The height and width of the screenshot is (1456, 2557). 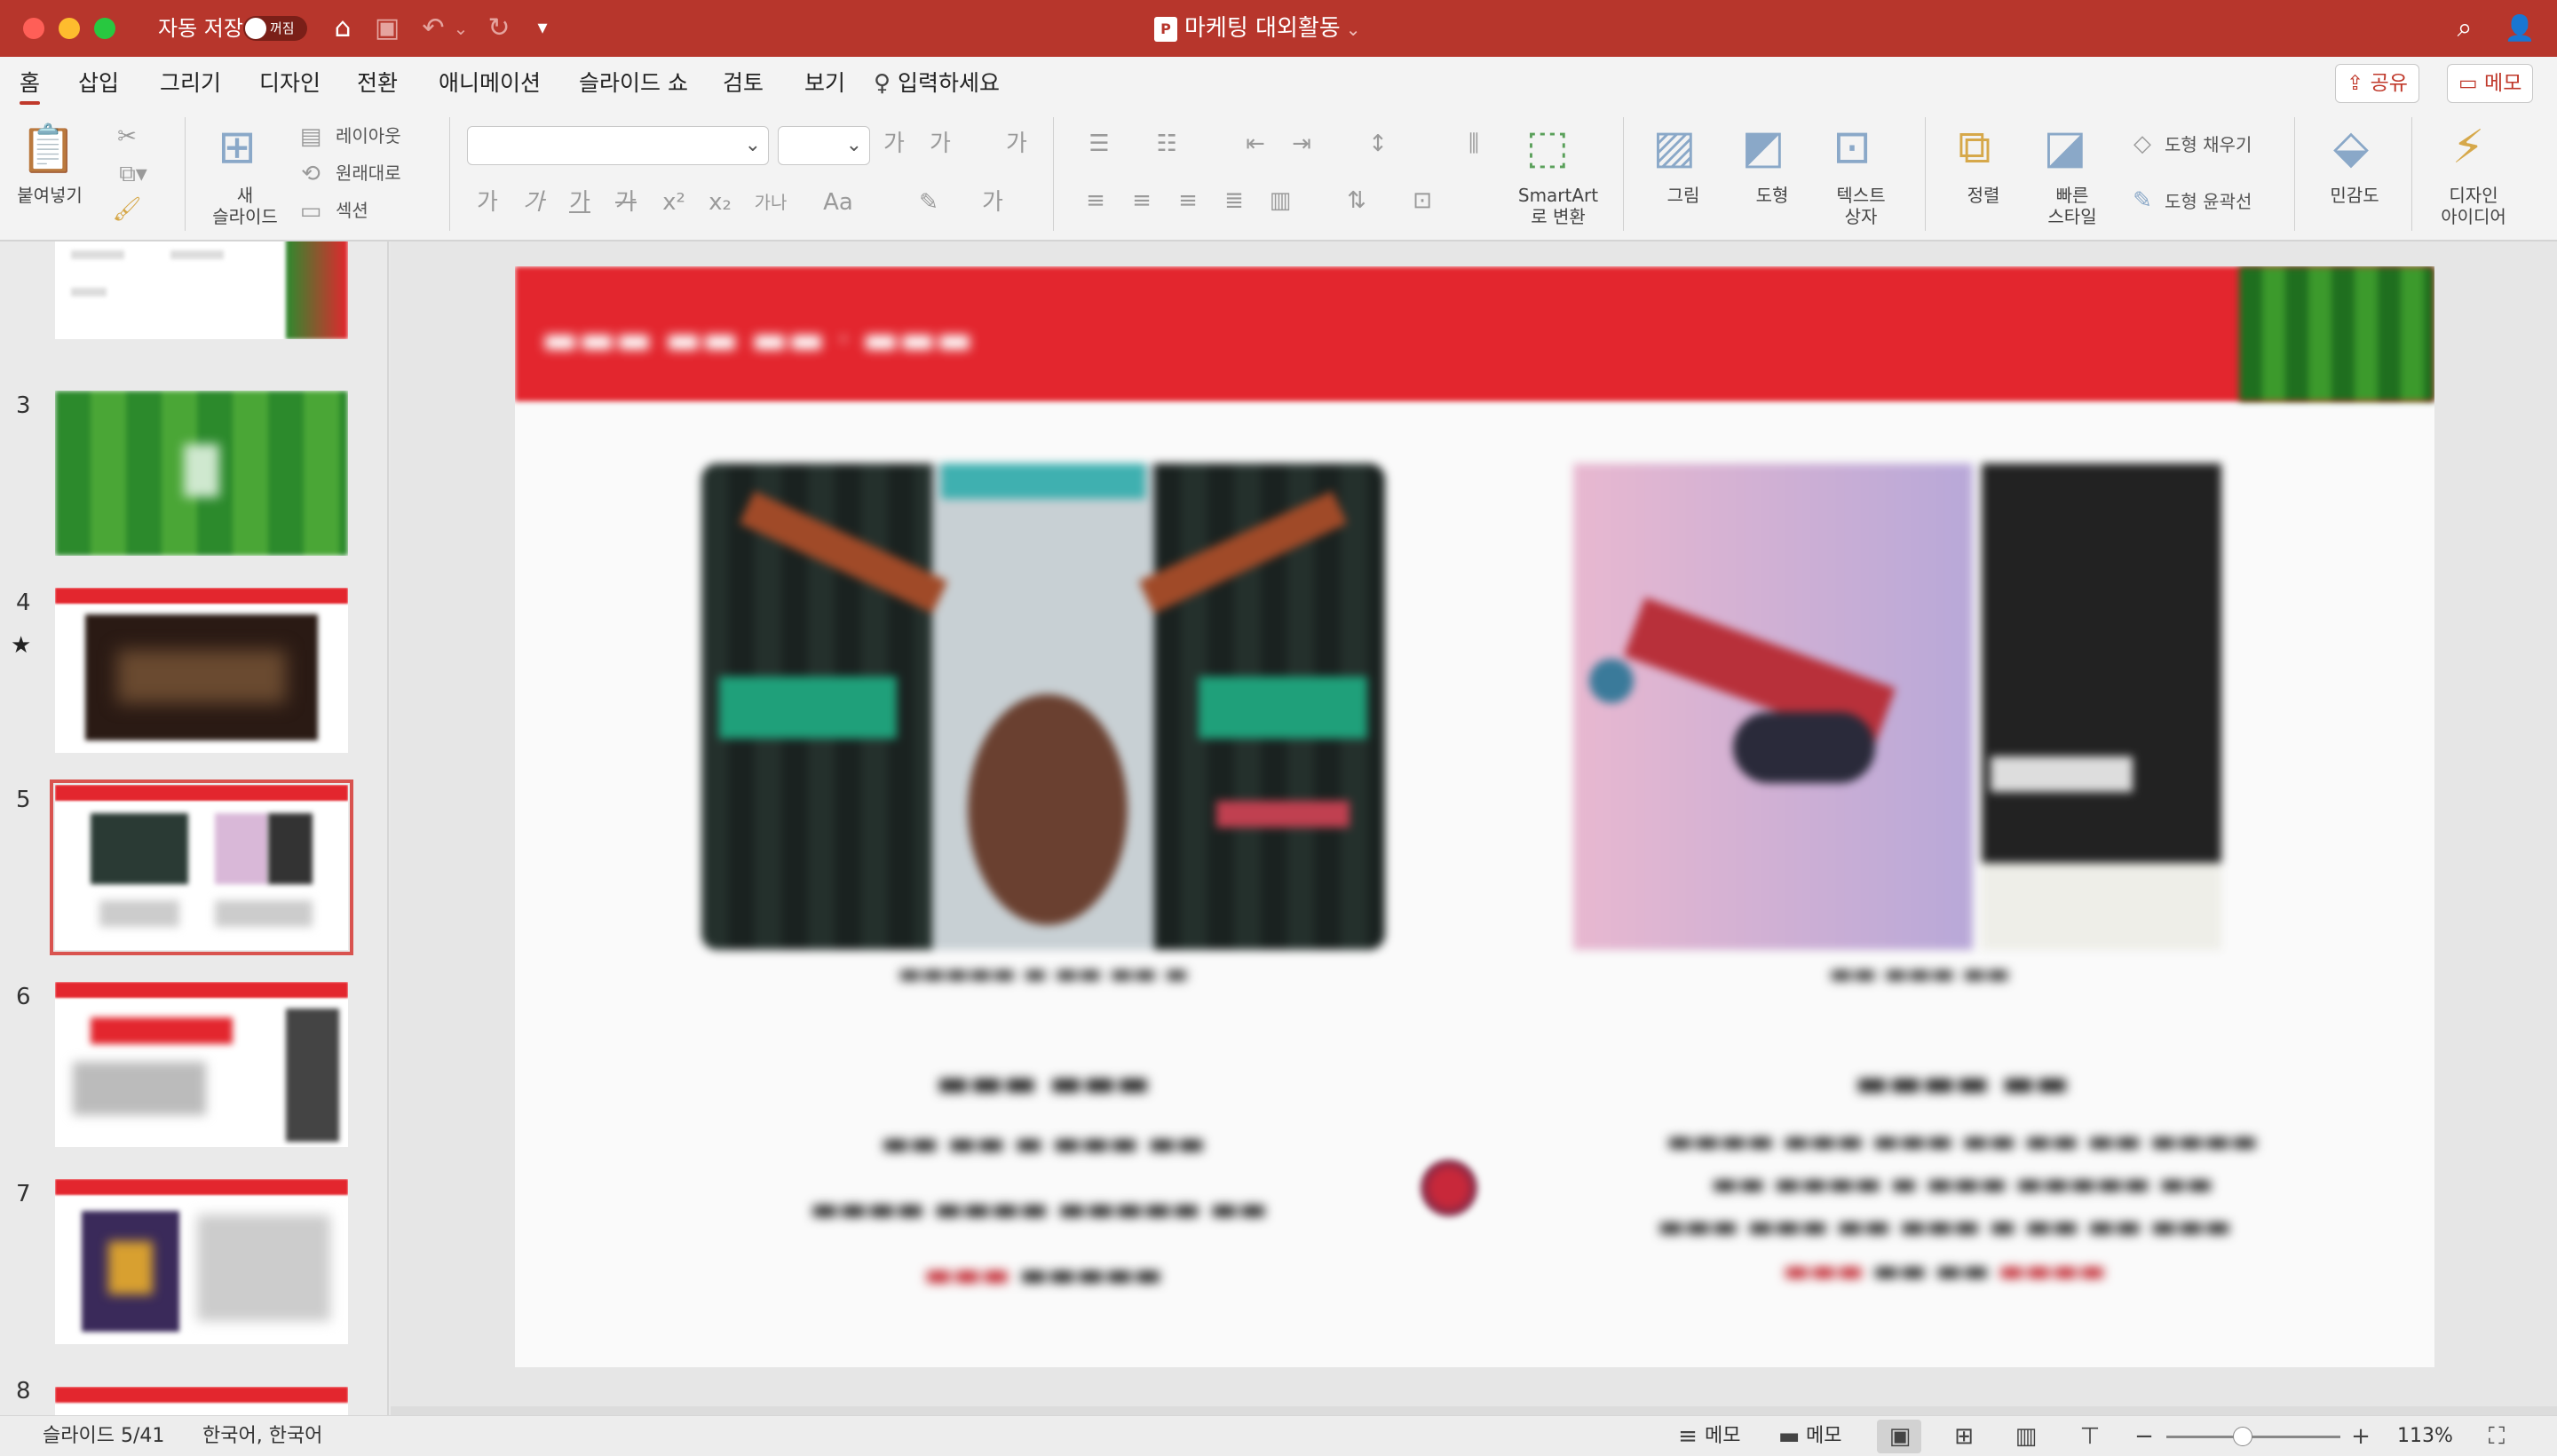 I want to click on character-spacing-icon: 가나, so click(x=771, y=202).